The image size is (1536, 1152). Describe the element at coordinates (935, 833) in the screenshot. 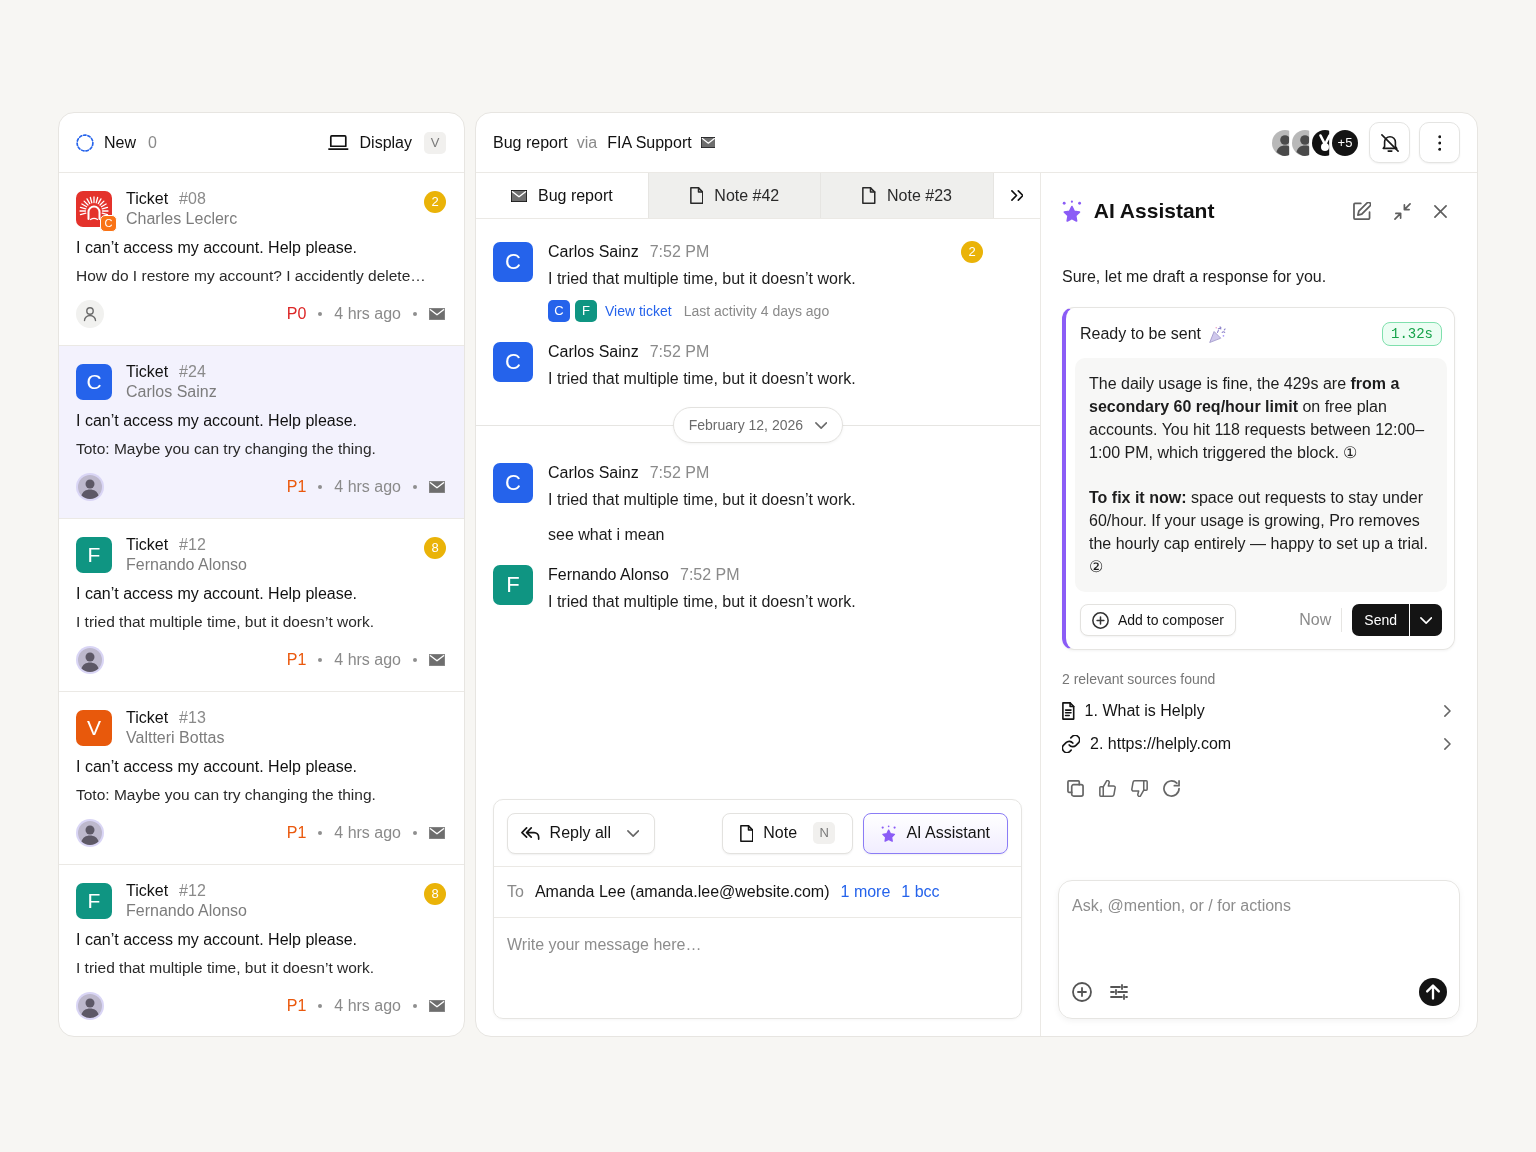

I see `compose-mode-button: AI Assistant` at that location.